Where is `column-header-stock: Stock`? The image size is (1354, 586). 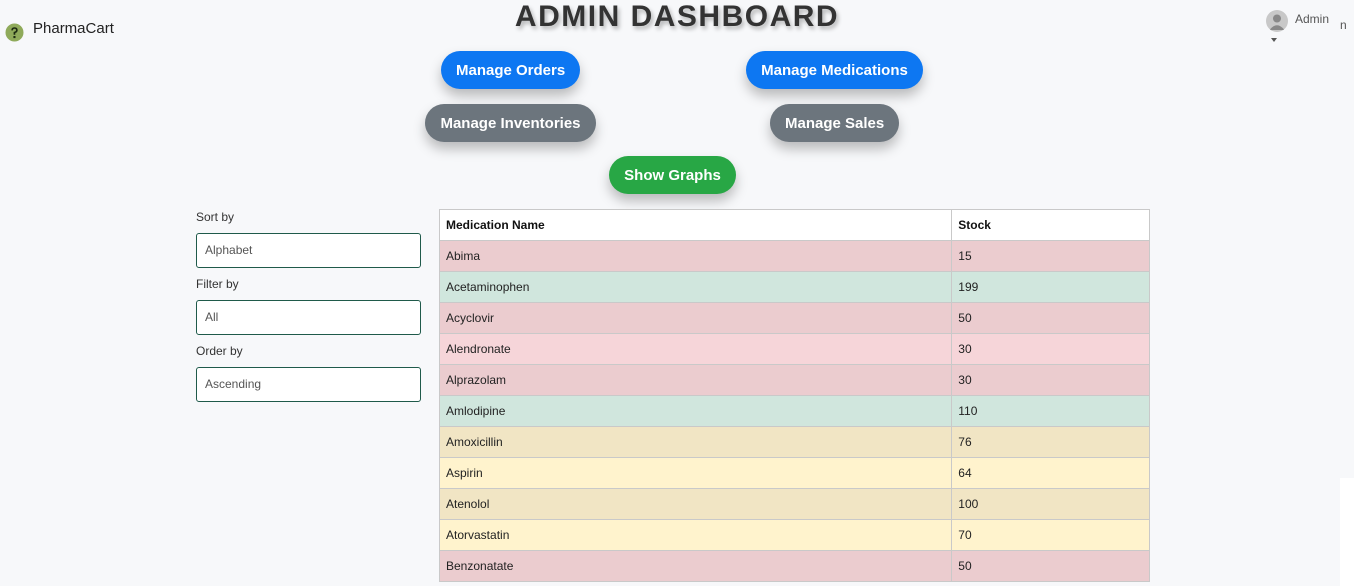
column-header-stock: Stock is located at coordinates (1050, 225).